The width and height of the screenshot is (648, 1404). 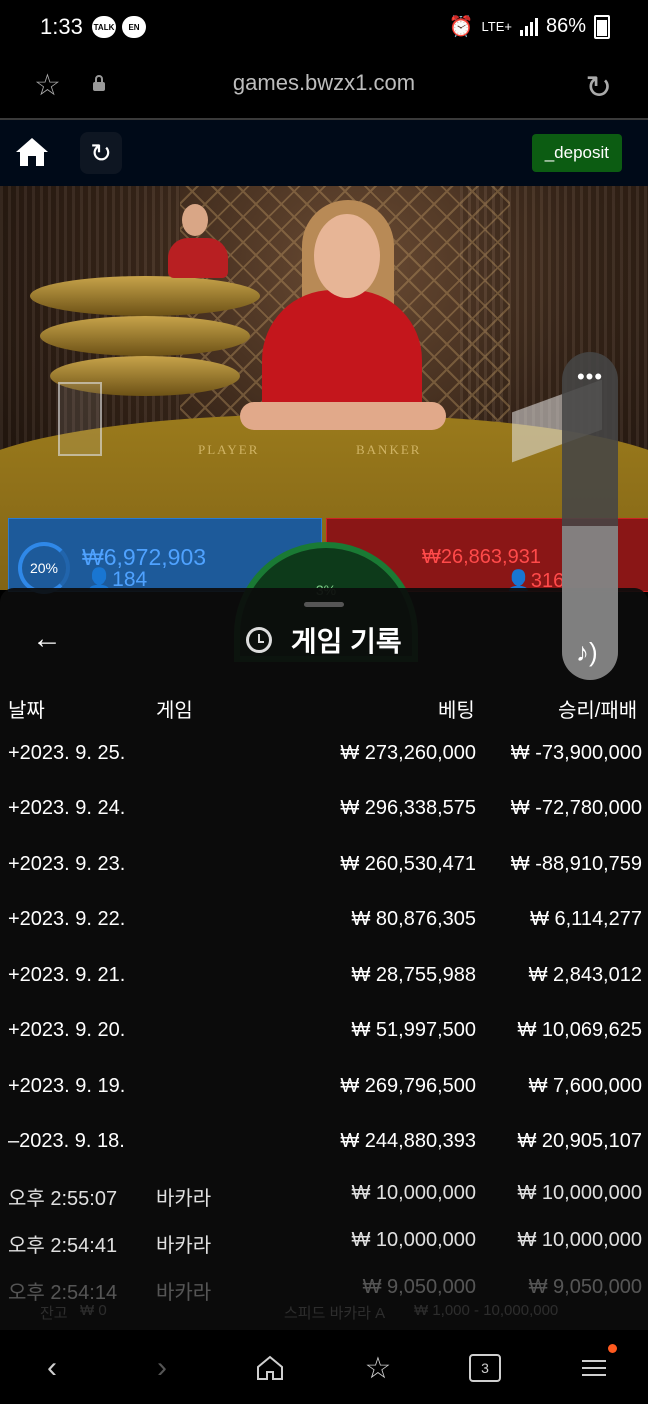 What do you see at coordinates (324, 1202) in the screenshot?
I see `game-round-row: 오후 2:55:07 바카라 ₩ 10,000,000 ₩ 10,000,000` at bounding box center [324, 1202].